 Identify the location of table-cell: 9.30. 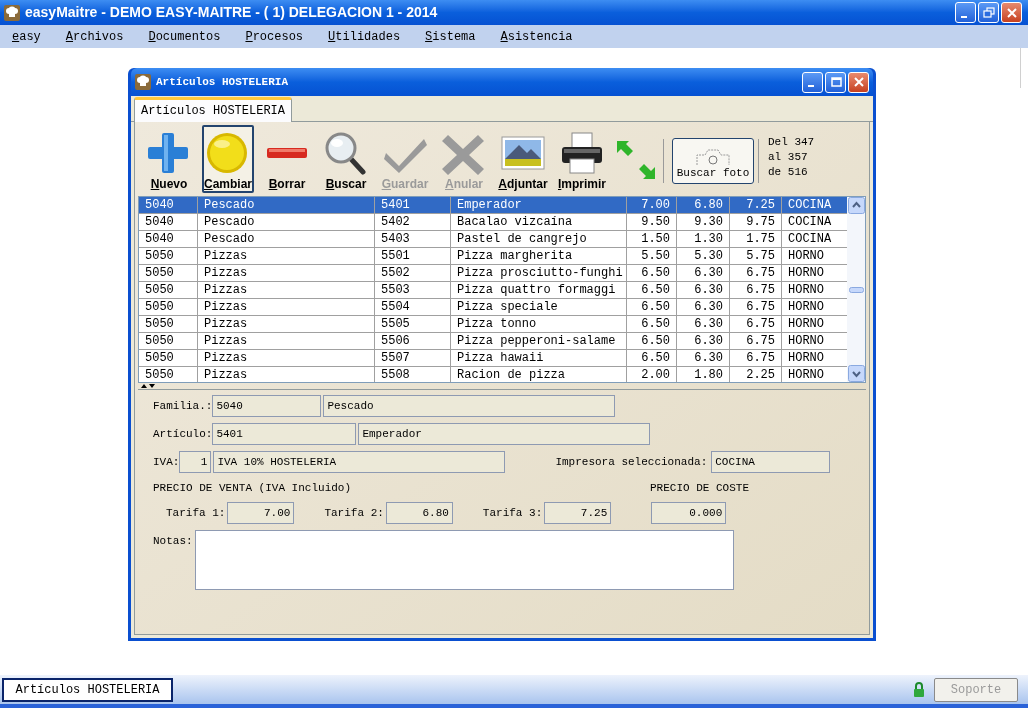
(703, 222).